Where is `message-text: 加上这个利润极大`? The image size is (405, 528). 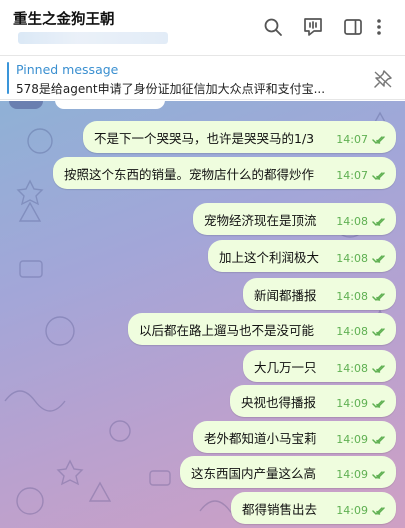 message-text: 加上这个利润极大 is located at coordinates (269, 257).